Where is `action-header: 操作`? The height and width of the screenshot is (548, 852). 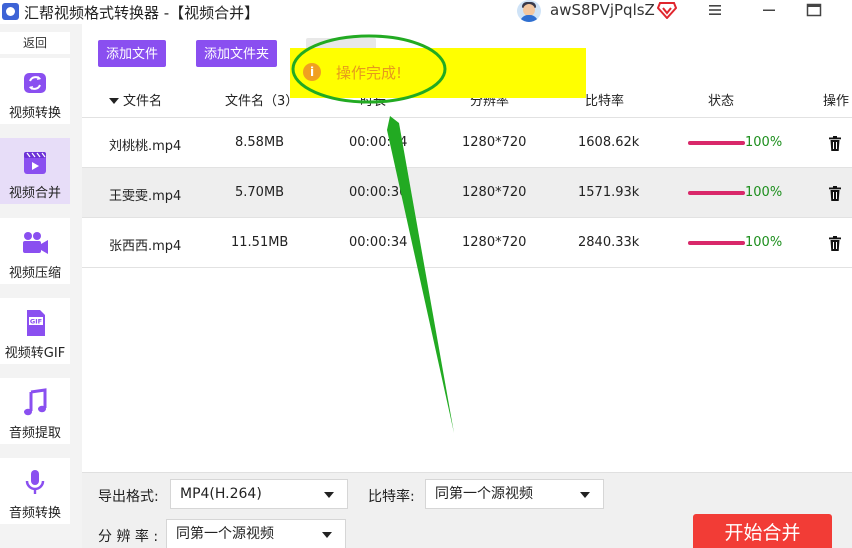
action-header: 操作 is located at coordinates (836, 101).